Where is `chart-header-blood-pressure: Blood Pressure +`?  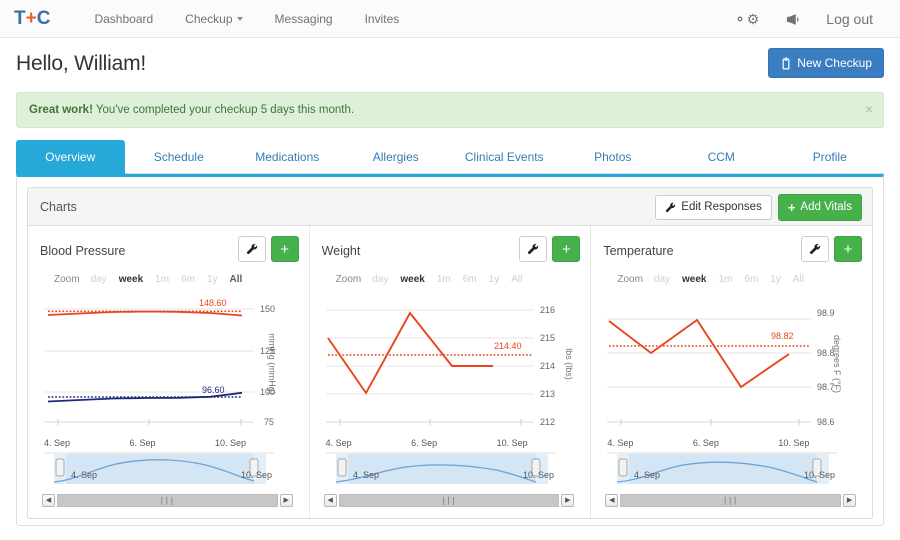 chart-header-blood-pressure: Blood Pressure + is located at coordinates (168, 251).